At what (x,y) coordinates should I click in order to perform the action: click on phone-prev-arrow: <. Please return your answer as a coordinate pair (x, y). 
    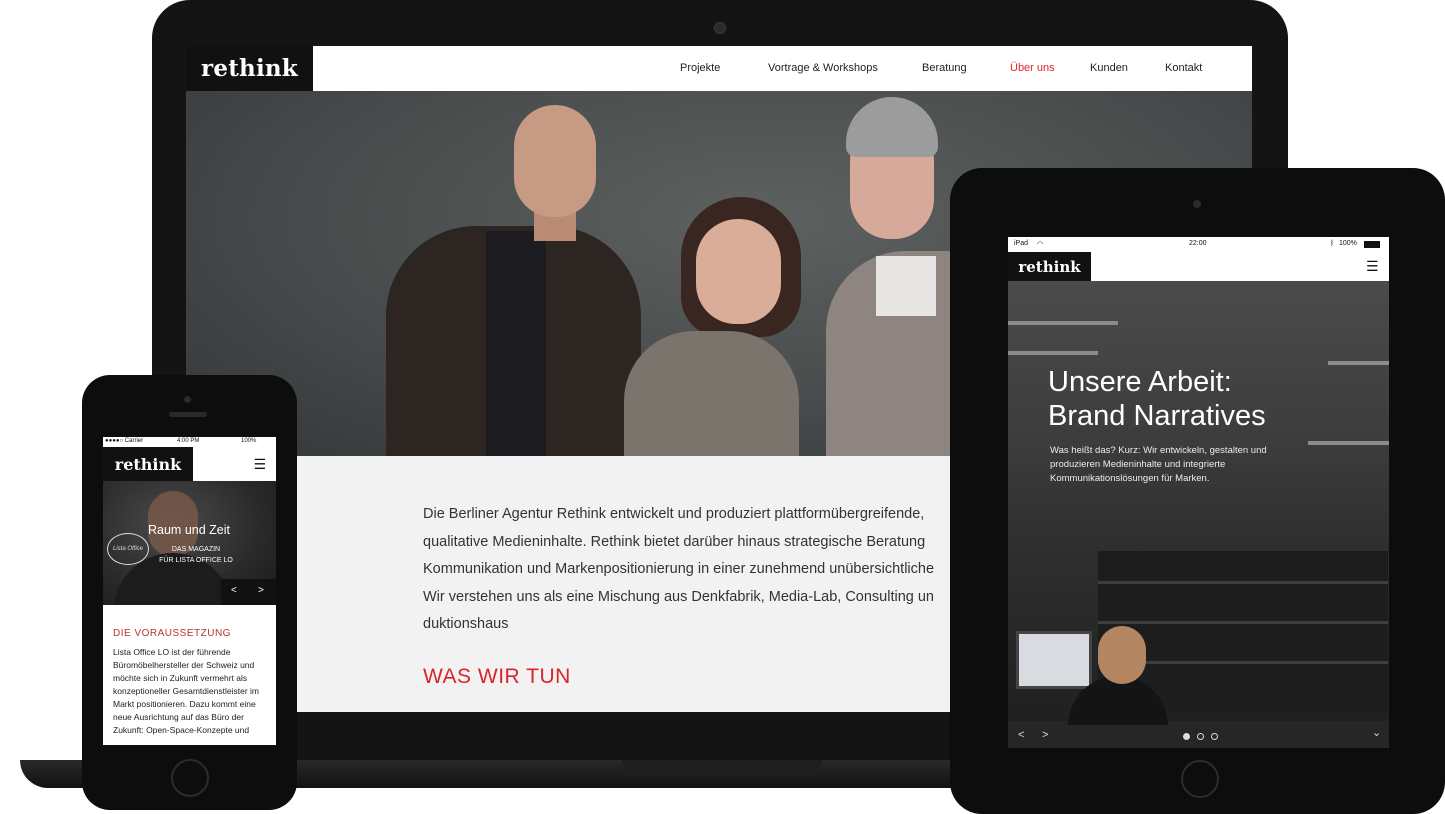
    Looking at the image, I should click on (234, 590).